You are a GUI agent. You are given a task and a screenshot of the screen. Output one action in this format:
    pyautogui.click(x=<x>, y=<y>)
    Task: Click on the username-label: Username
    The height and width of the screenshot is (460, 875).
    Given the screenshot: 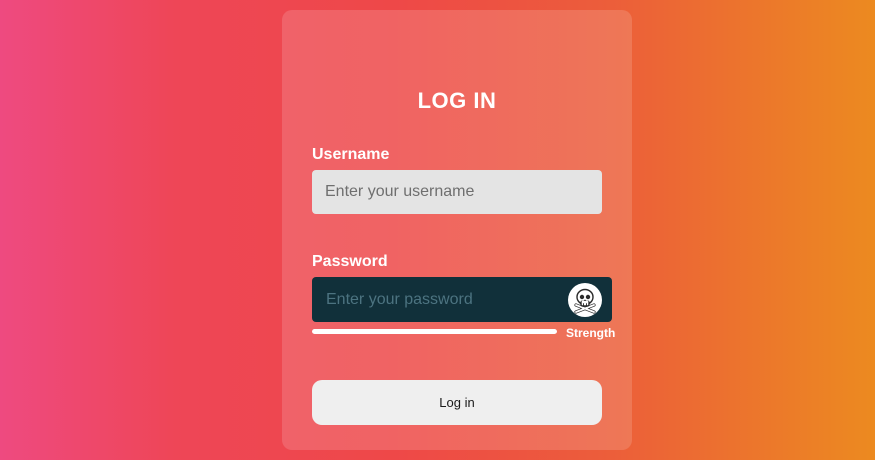 What is the action you would take?
    pyautogui.click(x=351, y=154)
    